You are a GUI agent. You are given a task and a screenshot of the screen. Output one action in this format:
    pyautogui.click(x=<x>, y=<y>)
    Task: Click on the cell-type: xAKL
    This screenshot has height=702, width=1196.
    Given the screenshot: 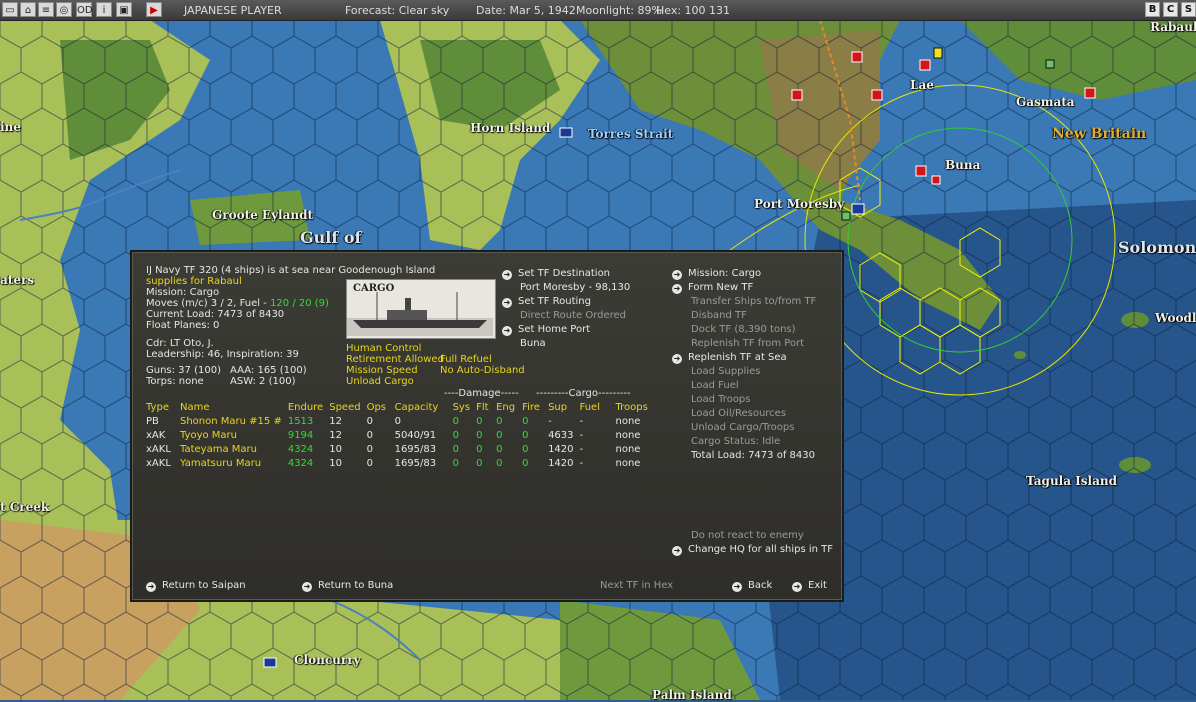 What is the action you would take?
    pyautogui.click(x=158, y=449)
    